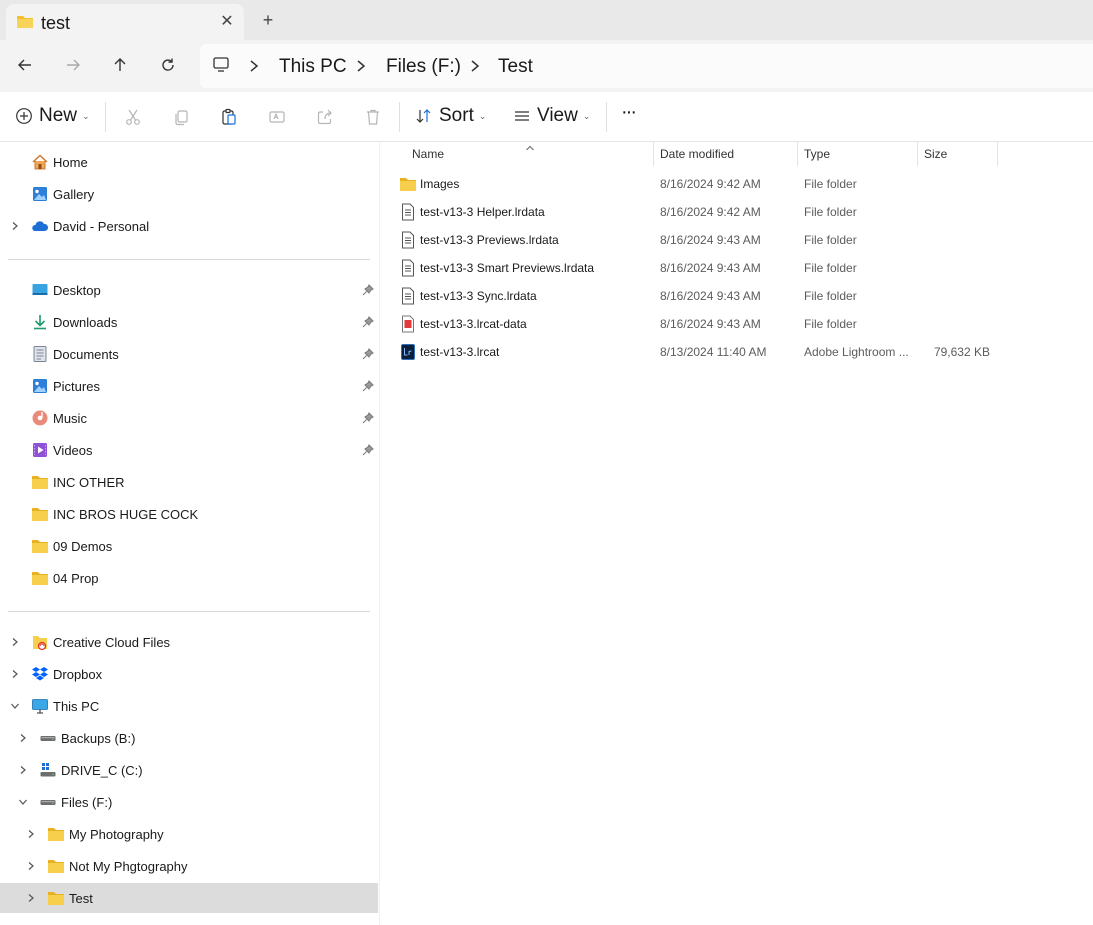 The width and height of the screenshot is (1093, 925). What do you see at coordinates (713, 352) in the screenshot?
I see `file-date: 8/13/2024 11:40 AM` at bounding box center [713, 352].